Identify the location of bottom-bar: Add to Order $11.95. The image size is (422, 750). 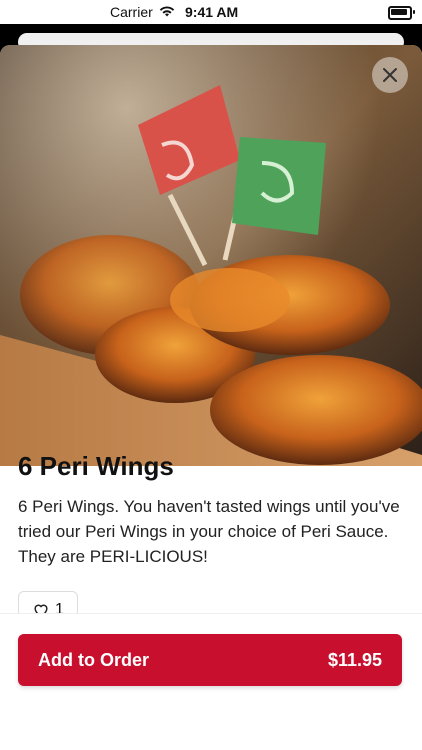
(211, 659).